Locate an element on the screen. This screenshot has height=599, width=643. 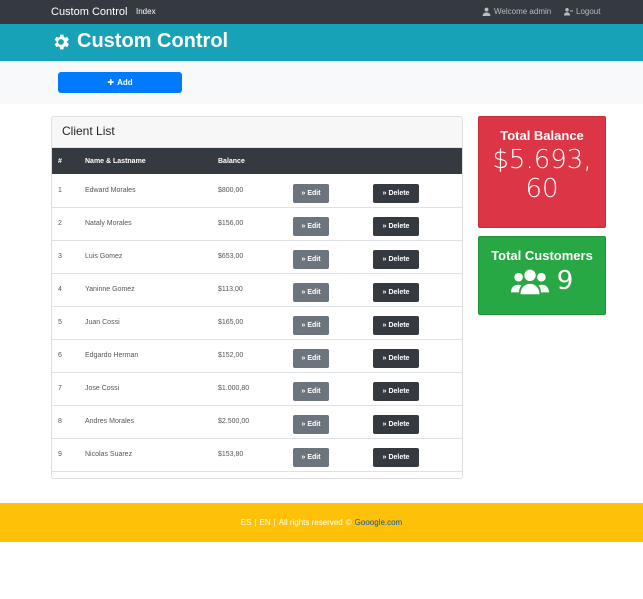
row-balance: $152,00 is located at coordinates (231, 355).